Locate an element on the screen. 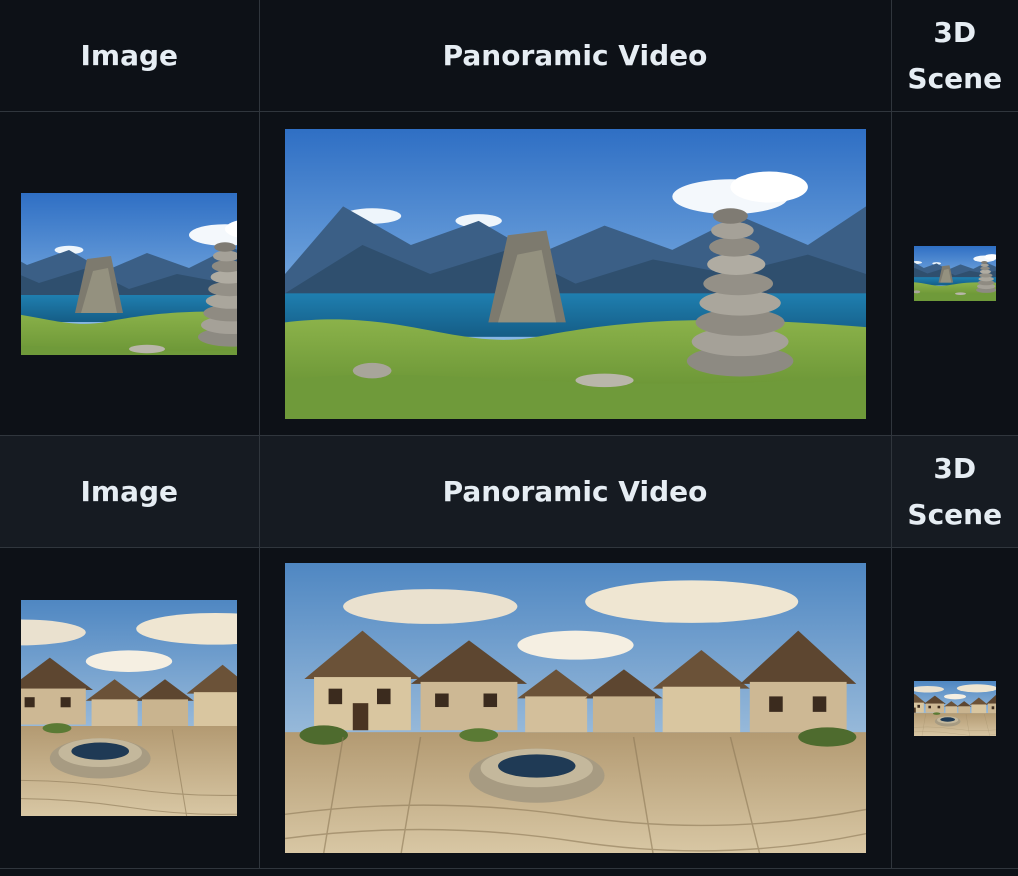 This screenshot has height=876, width=1018. village-3d-scene is located at coordinates (954, 708).